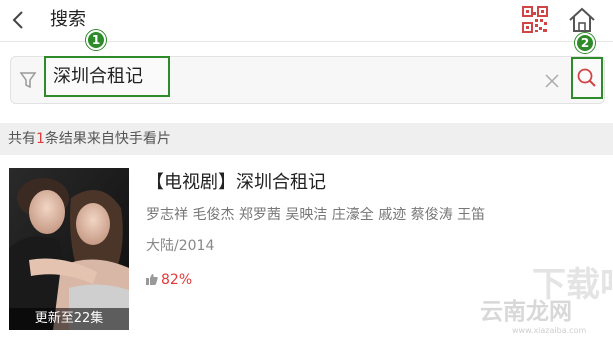  What do you see at coordinates (28, 80) in the screenshot?
I see `filter-icon` at bounding box center [28, 80].